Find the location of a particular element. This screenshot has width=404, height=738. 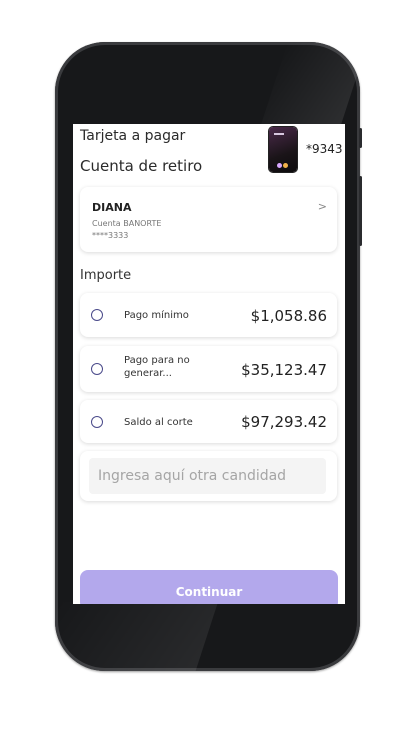

chevron-right-icon: > is located at coordinates (322, 206).